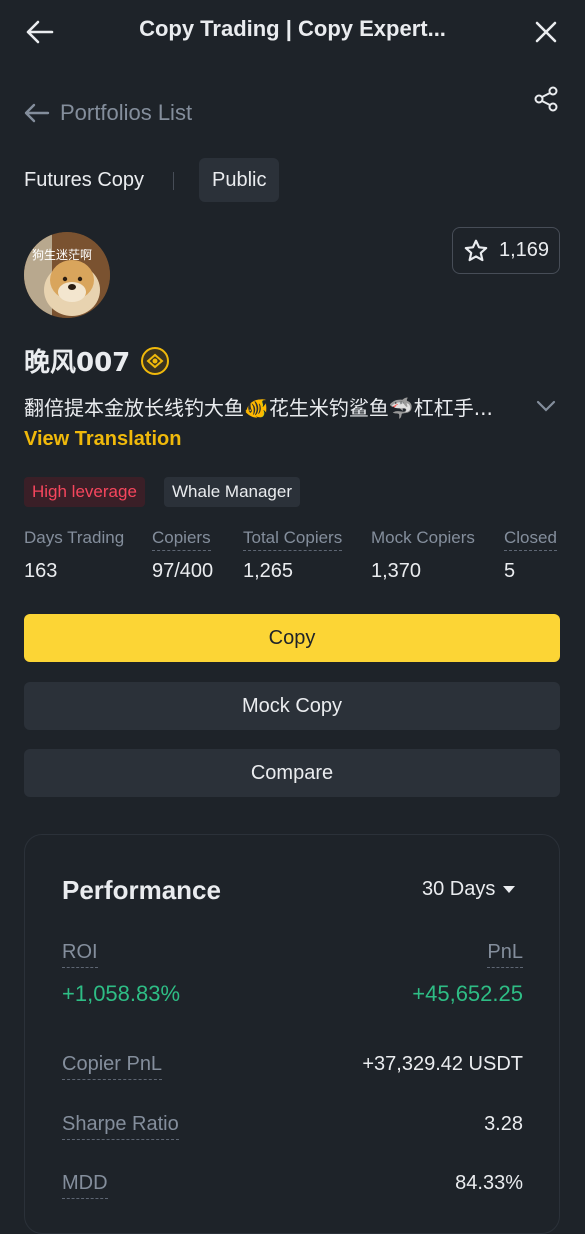 The height and width of the screenshot is (1234, 585). I want to click on stat-label-copiers: Copiers, so click(181, 539).